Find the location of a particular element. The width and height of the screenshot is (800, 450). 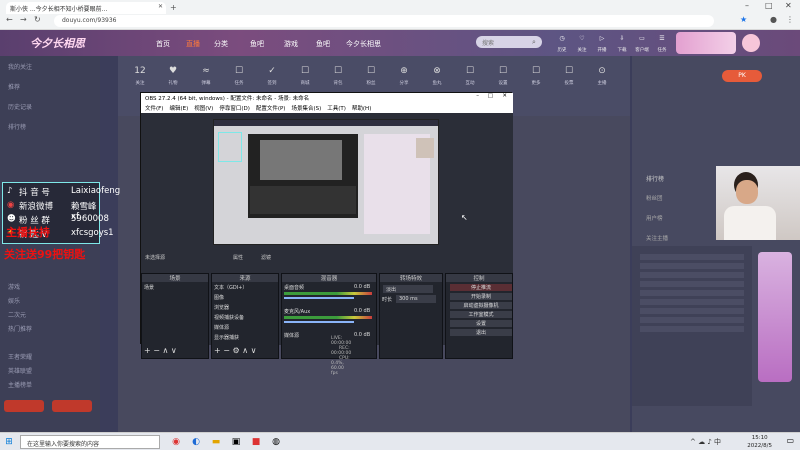

source-item: 浏览器 is located at coordinates (221, 307).